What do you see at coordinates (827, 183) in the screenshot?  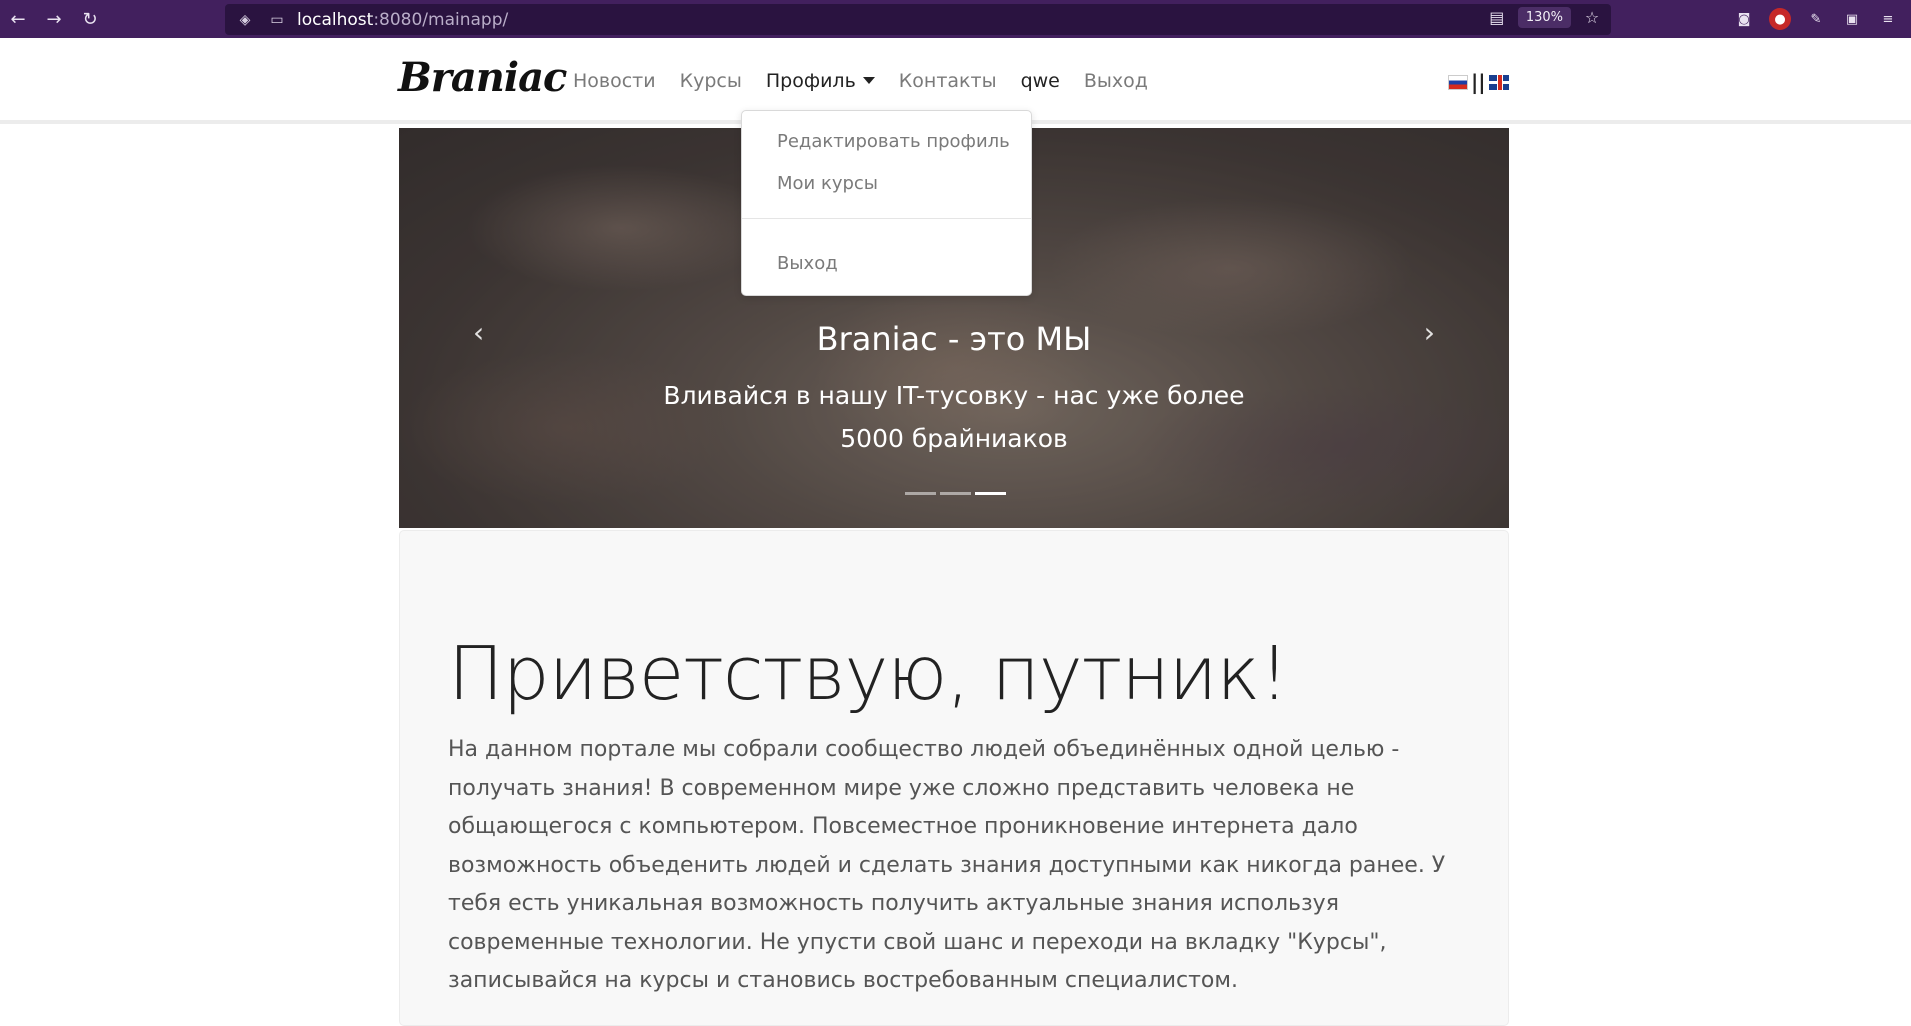 I see `dropdown-item-my-courses: Мои курсы` at bounding box center [827, 183].